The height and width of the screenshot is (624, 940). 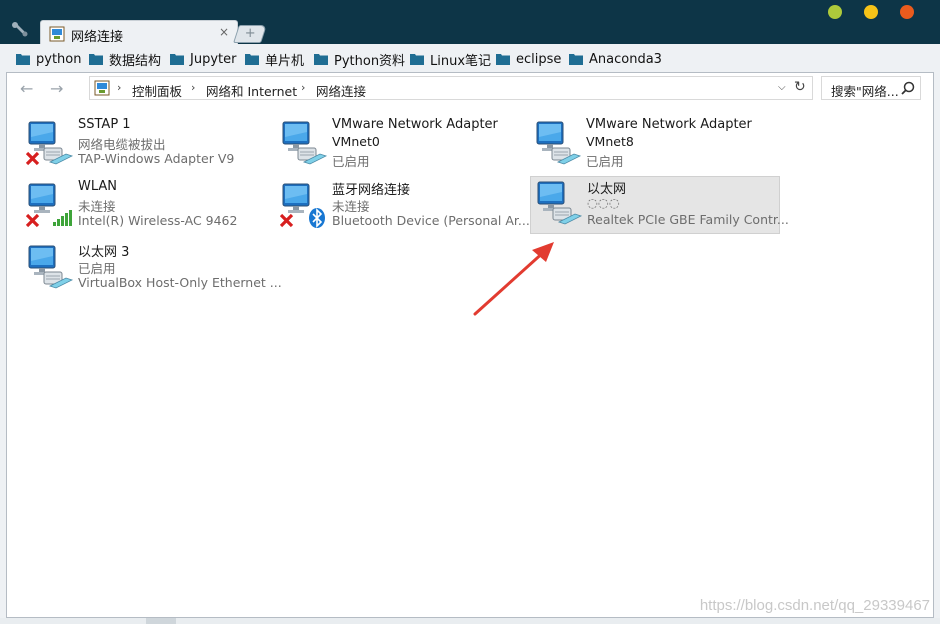 I want to click on wifi-signal-icon, so click(x=62, y=218).